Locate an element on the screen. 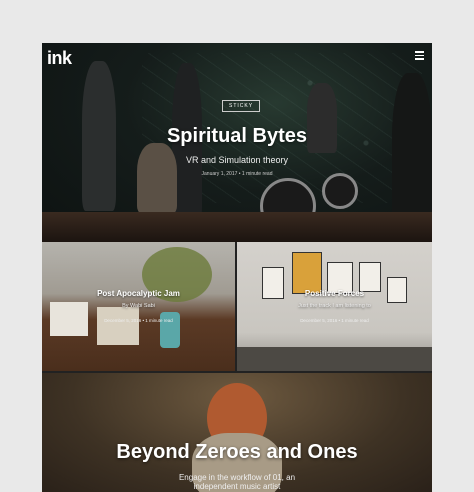 The height and width of the screenshot is (492, 474). drum-icon is located at coordinates (340, 191).